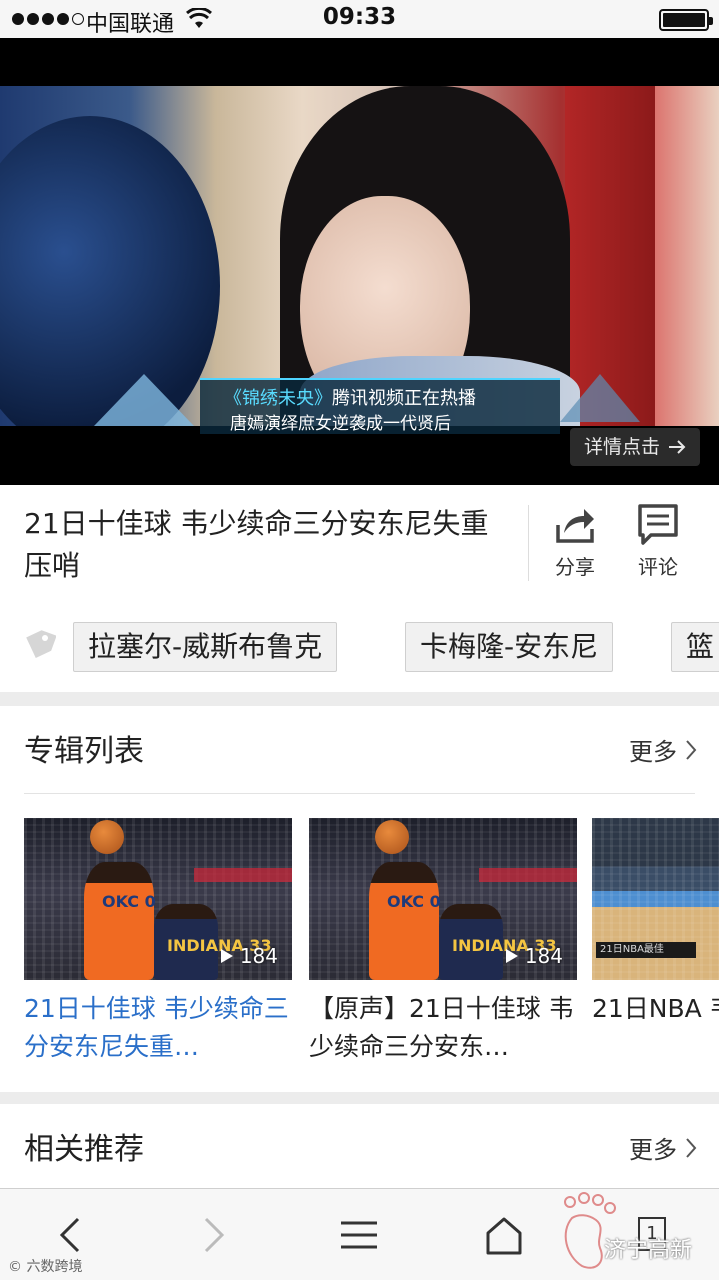 Image resolution: width=719 pixels, height=1280 pixels. Describe the element at coordinates (509, 647) in the screenshot. I see `tag-chip: 卡梅隆-安东尼` at that location.